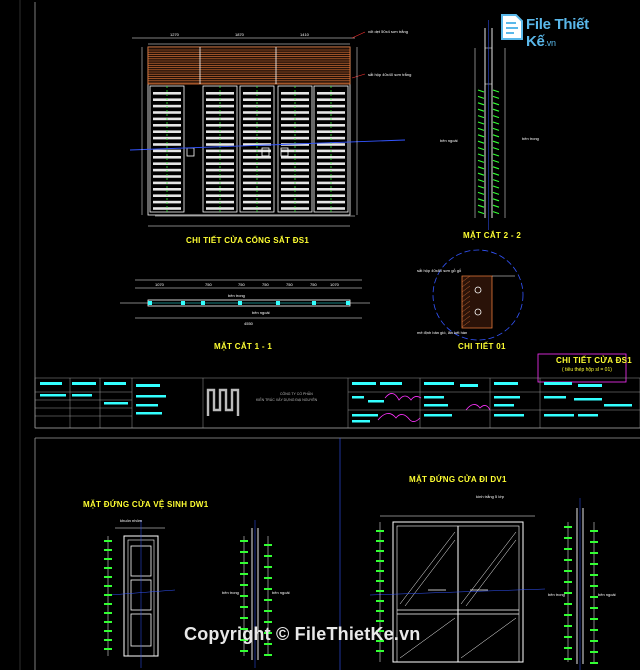  I want to click on dw1-outside-label: bên ngoài, so click(281, 592).